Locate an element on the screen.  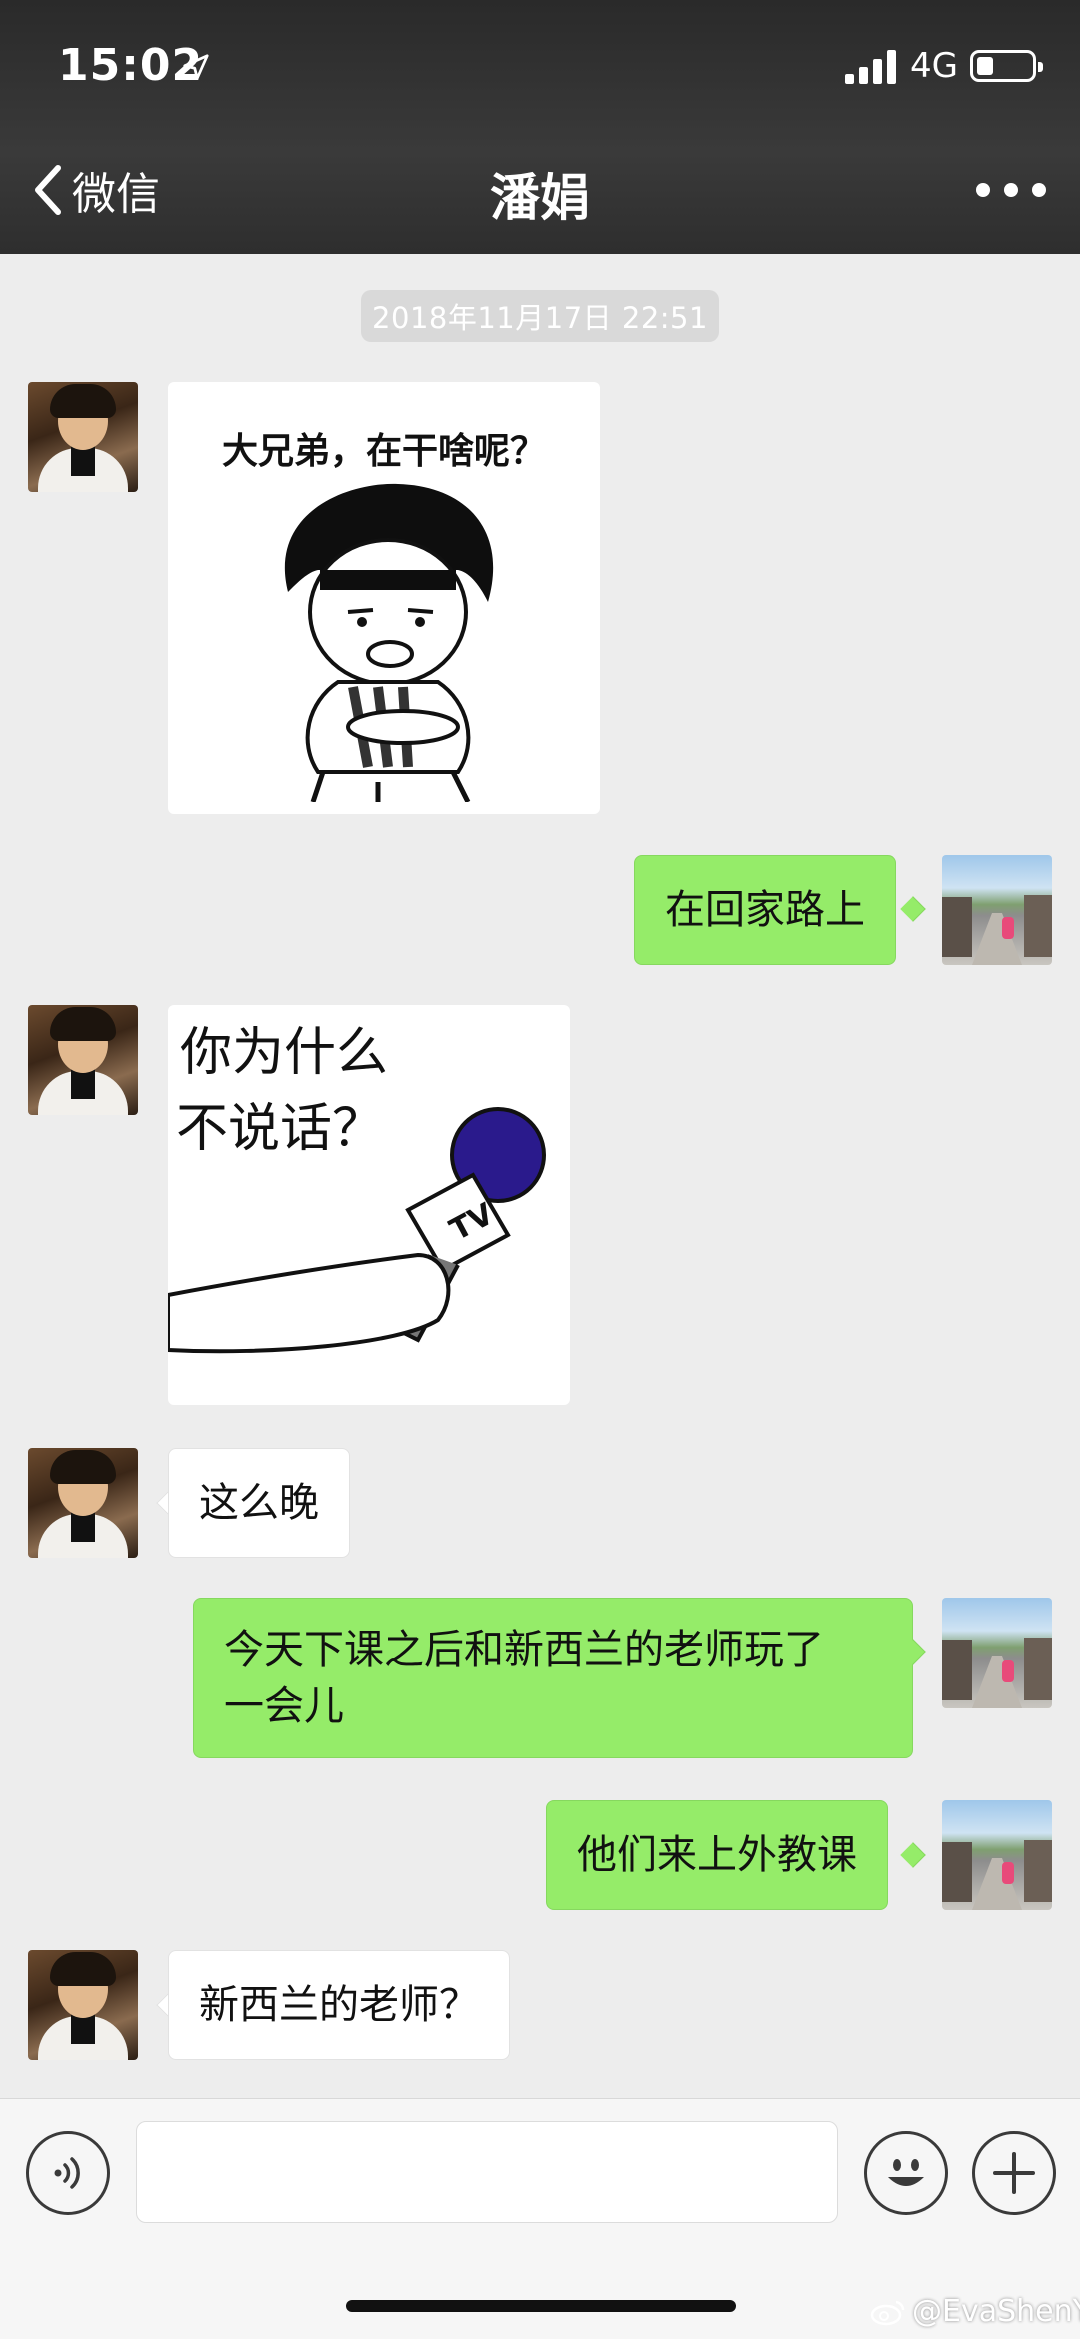
voice-button is located at coordinates (68, 2173).